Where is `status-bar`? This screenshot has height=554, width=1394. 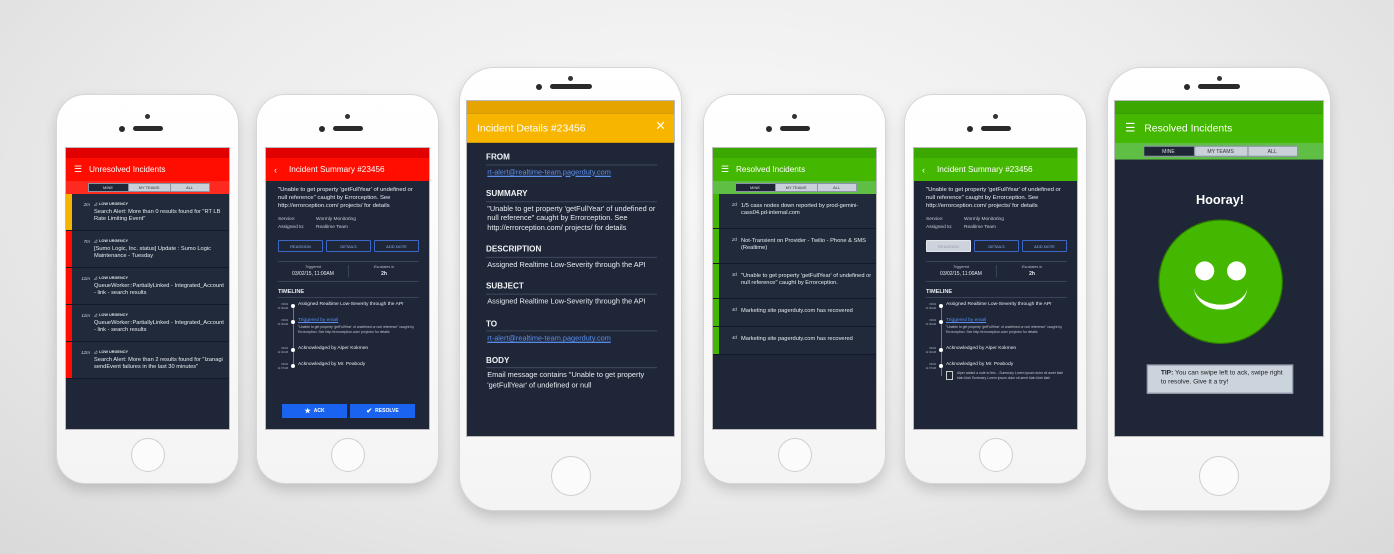 status-bar is located at coordinates (347, 153).